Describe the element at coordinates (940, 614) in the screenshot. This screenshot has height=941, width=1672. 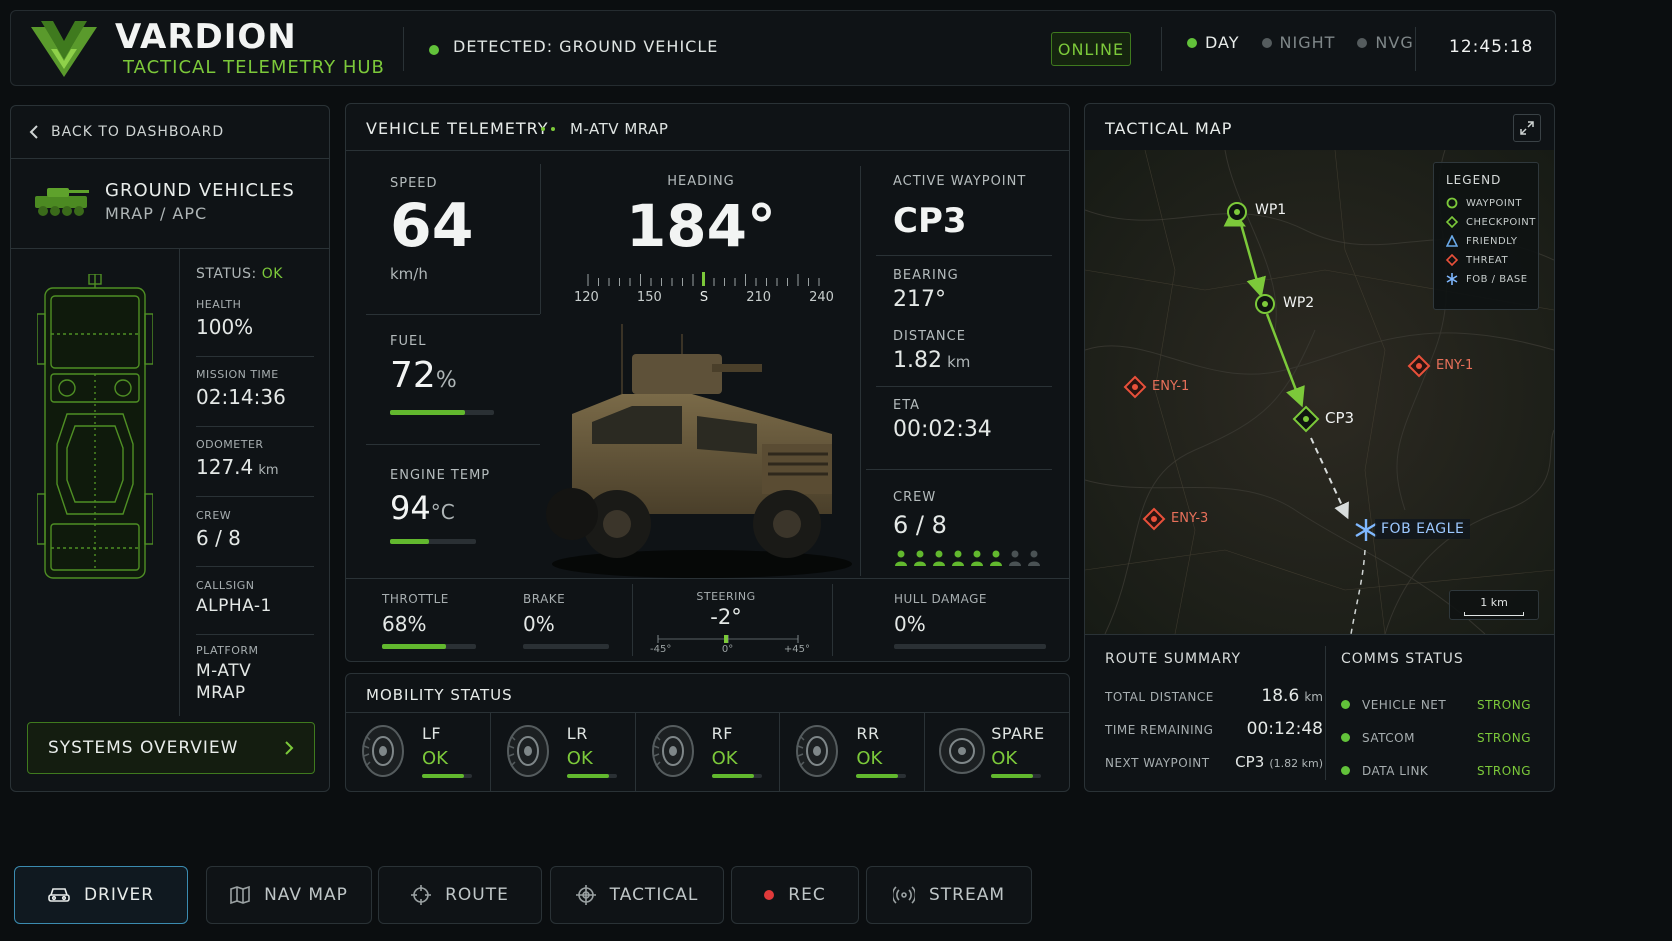
I see `hull-damage-readout: HULL DAMAGE 0%` at that location.